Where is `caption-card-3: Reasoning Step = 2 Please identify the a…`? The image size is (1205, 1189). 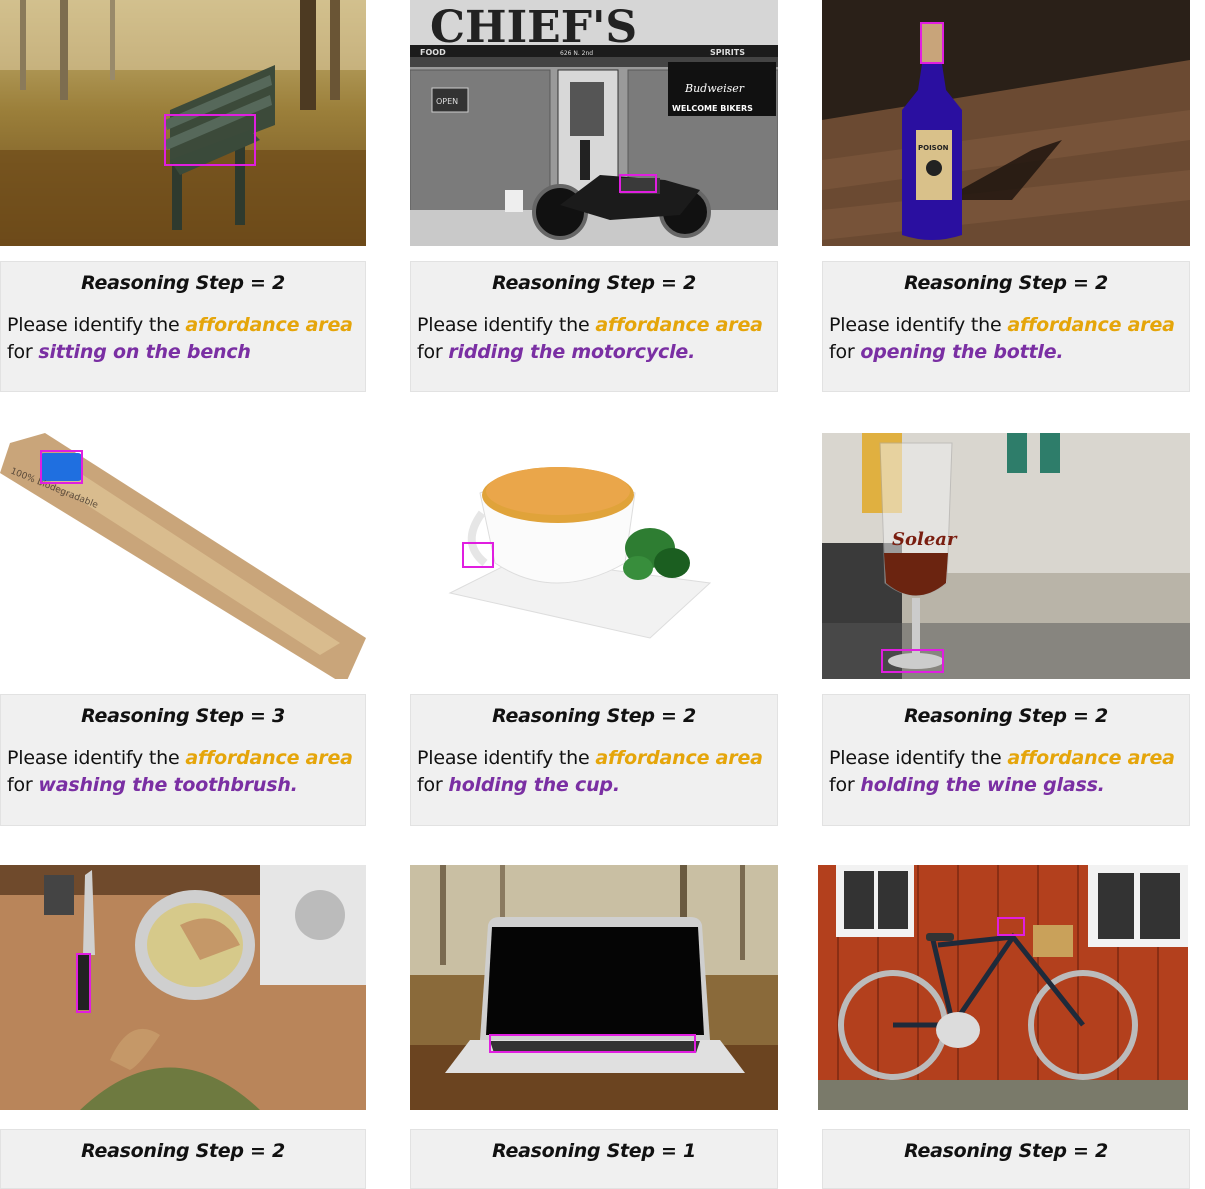 caption-card-3: Reasoning Step = 2 Please identify the a… is located at coordinates (1006, 326).